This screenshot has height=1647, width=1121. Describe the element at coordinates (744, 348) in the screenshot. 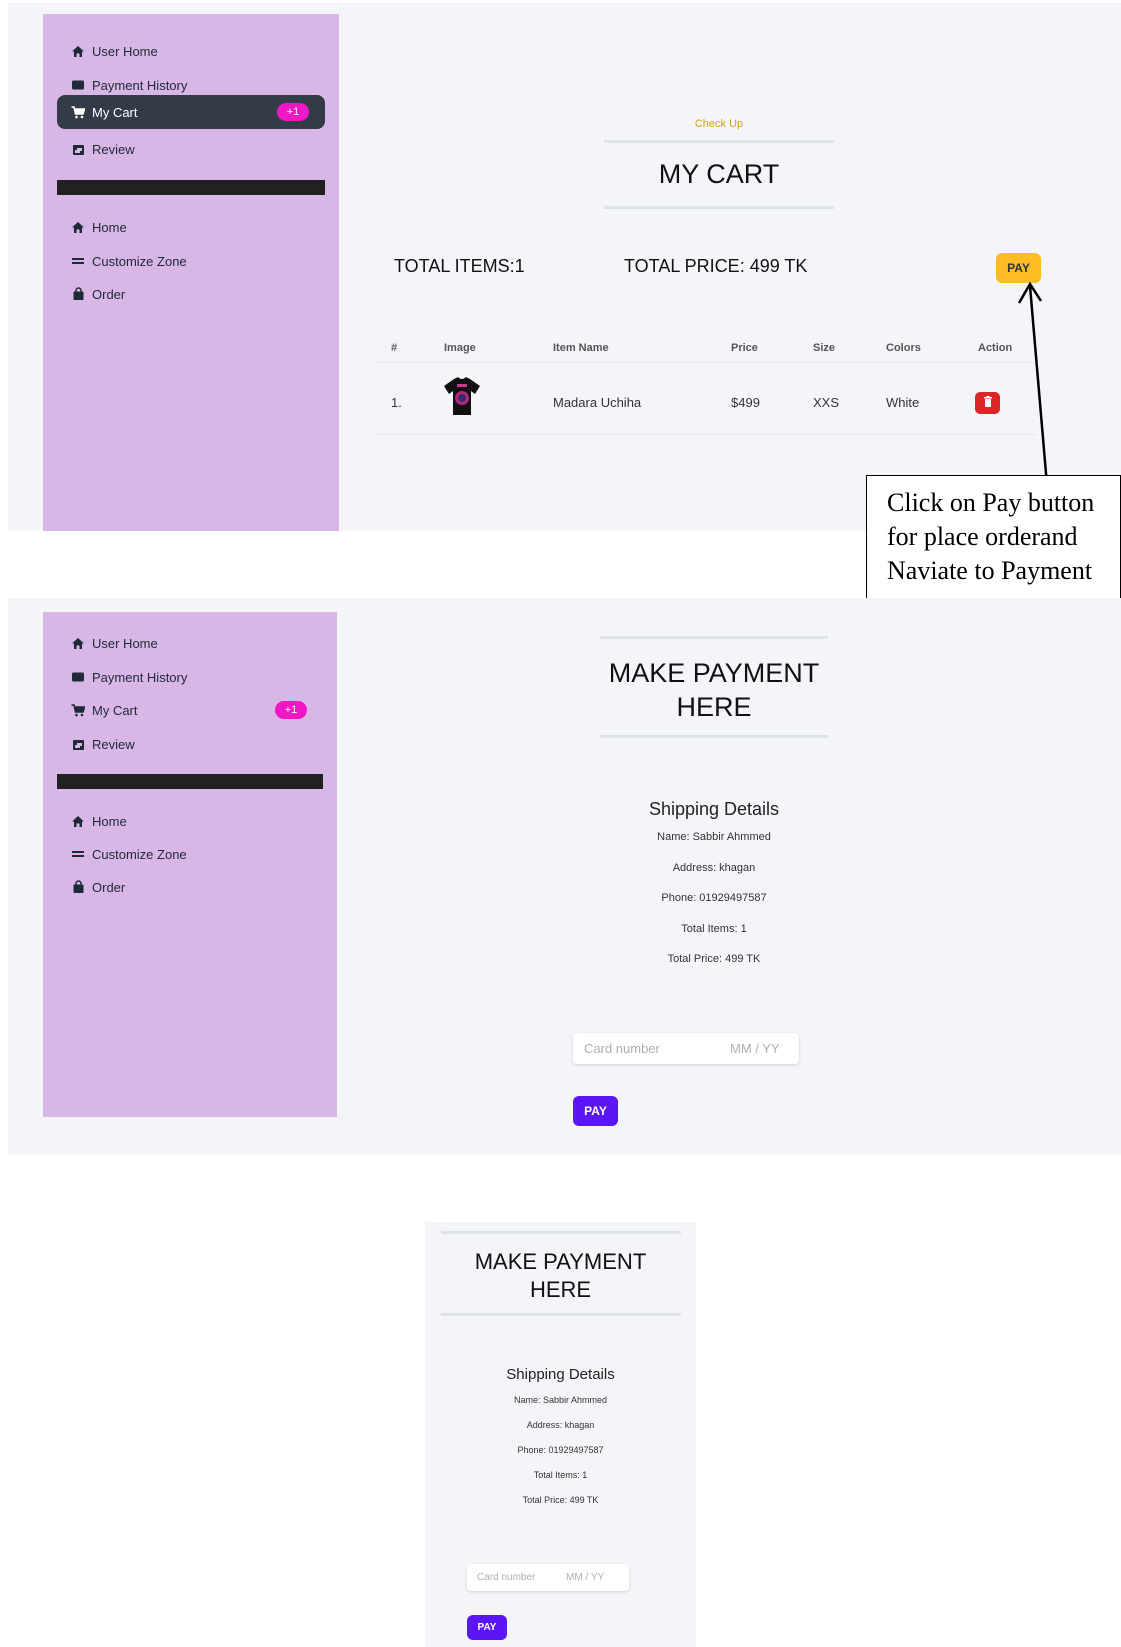

I see `column-header-price: Price` at that location.